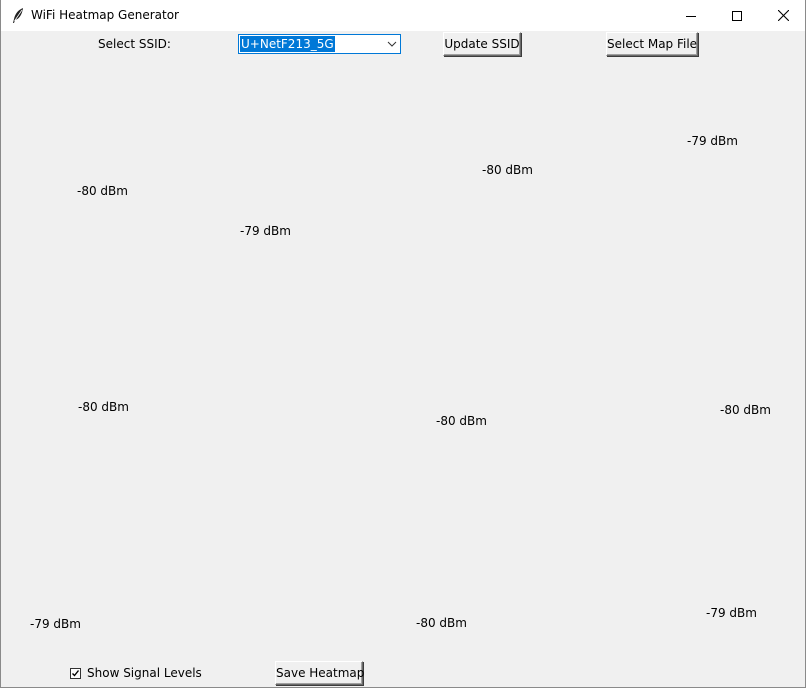 The width and height of the screenshot is (806, 688). Describe the element at coordinates (134, 44) in the screenshot. I see `ssid-label: Select SSID:` at that location.